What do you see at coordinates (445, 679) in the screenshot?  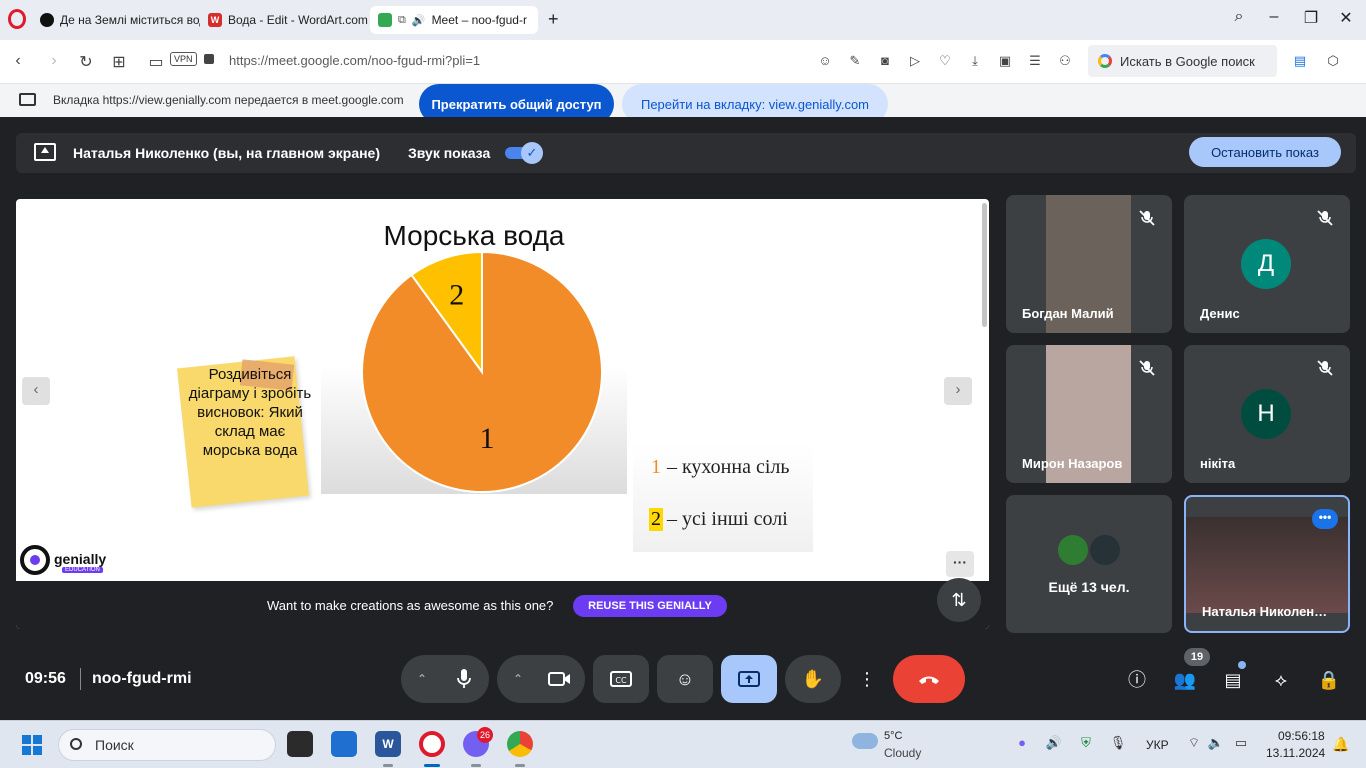 I see `mic-control: ⌃` at bounding box center [445, 679].